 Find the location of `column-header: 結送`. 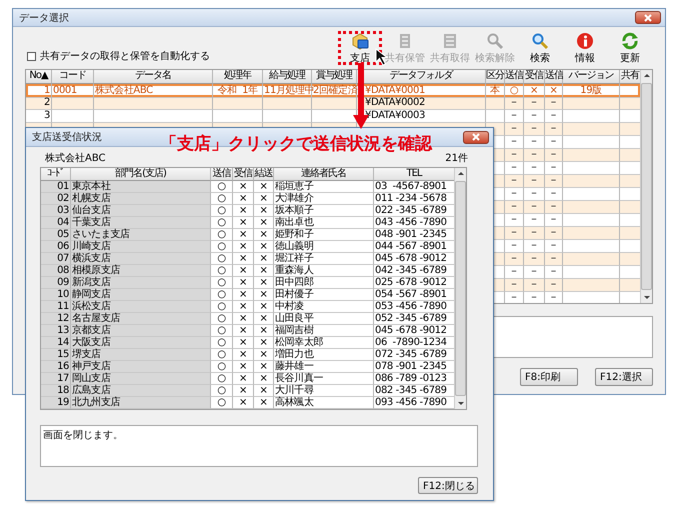

column-header: 結送 is located at coordinates (264, 174).